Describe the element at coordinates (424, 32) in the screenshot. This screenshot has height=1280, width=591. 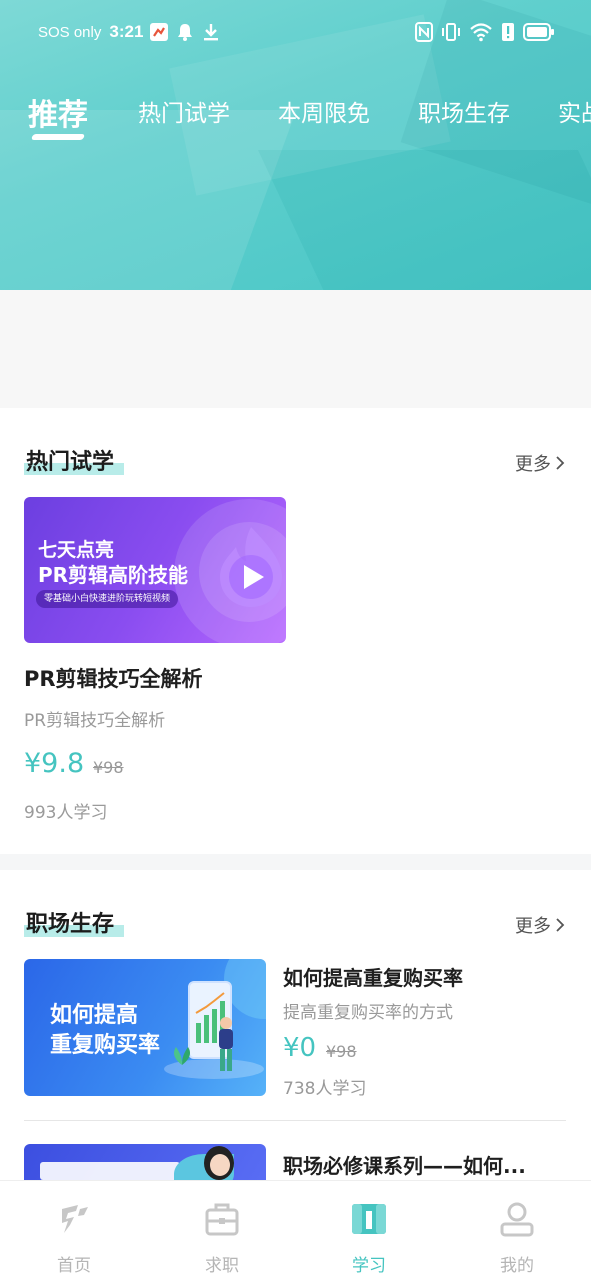
I see `nfc-icon` at that location.